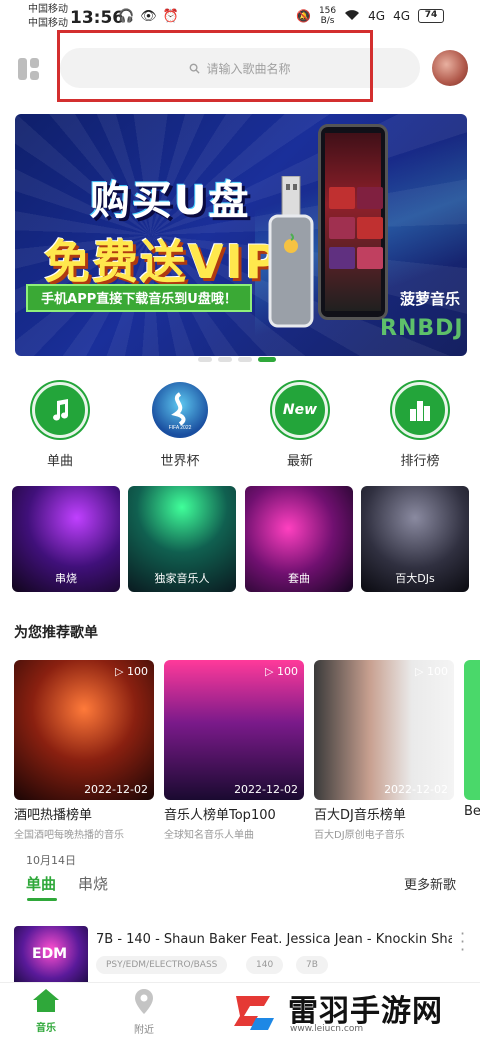 The image size is (480, 1040). I want to click on tab-single: 单曲, so click(41, 883).